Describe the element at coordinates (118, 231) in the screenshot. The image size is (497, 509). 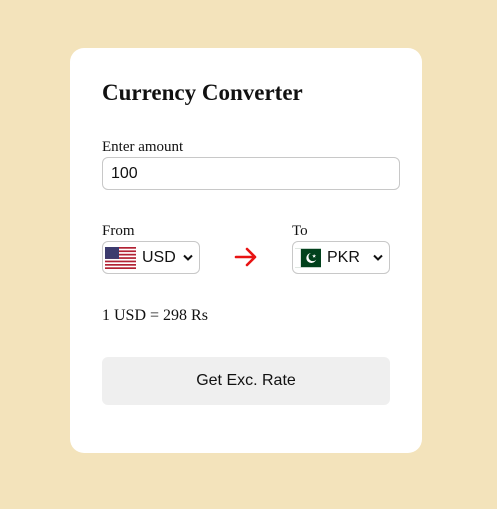
I see `from-label: From` at that location.